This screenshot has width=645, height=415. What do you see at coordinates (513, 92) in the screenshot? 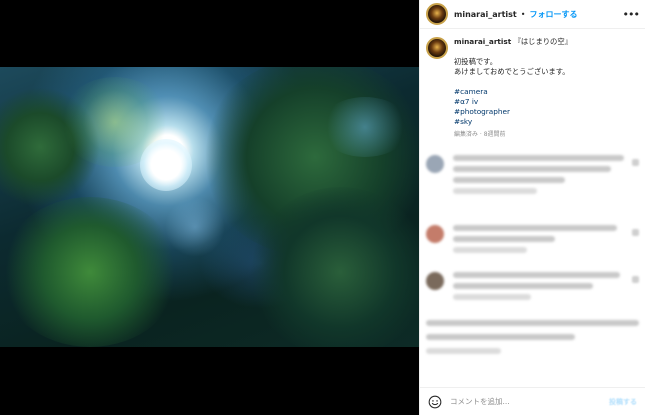
I see `hashtag-link: #camera` at bounding box center [513, 92].